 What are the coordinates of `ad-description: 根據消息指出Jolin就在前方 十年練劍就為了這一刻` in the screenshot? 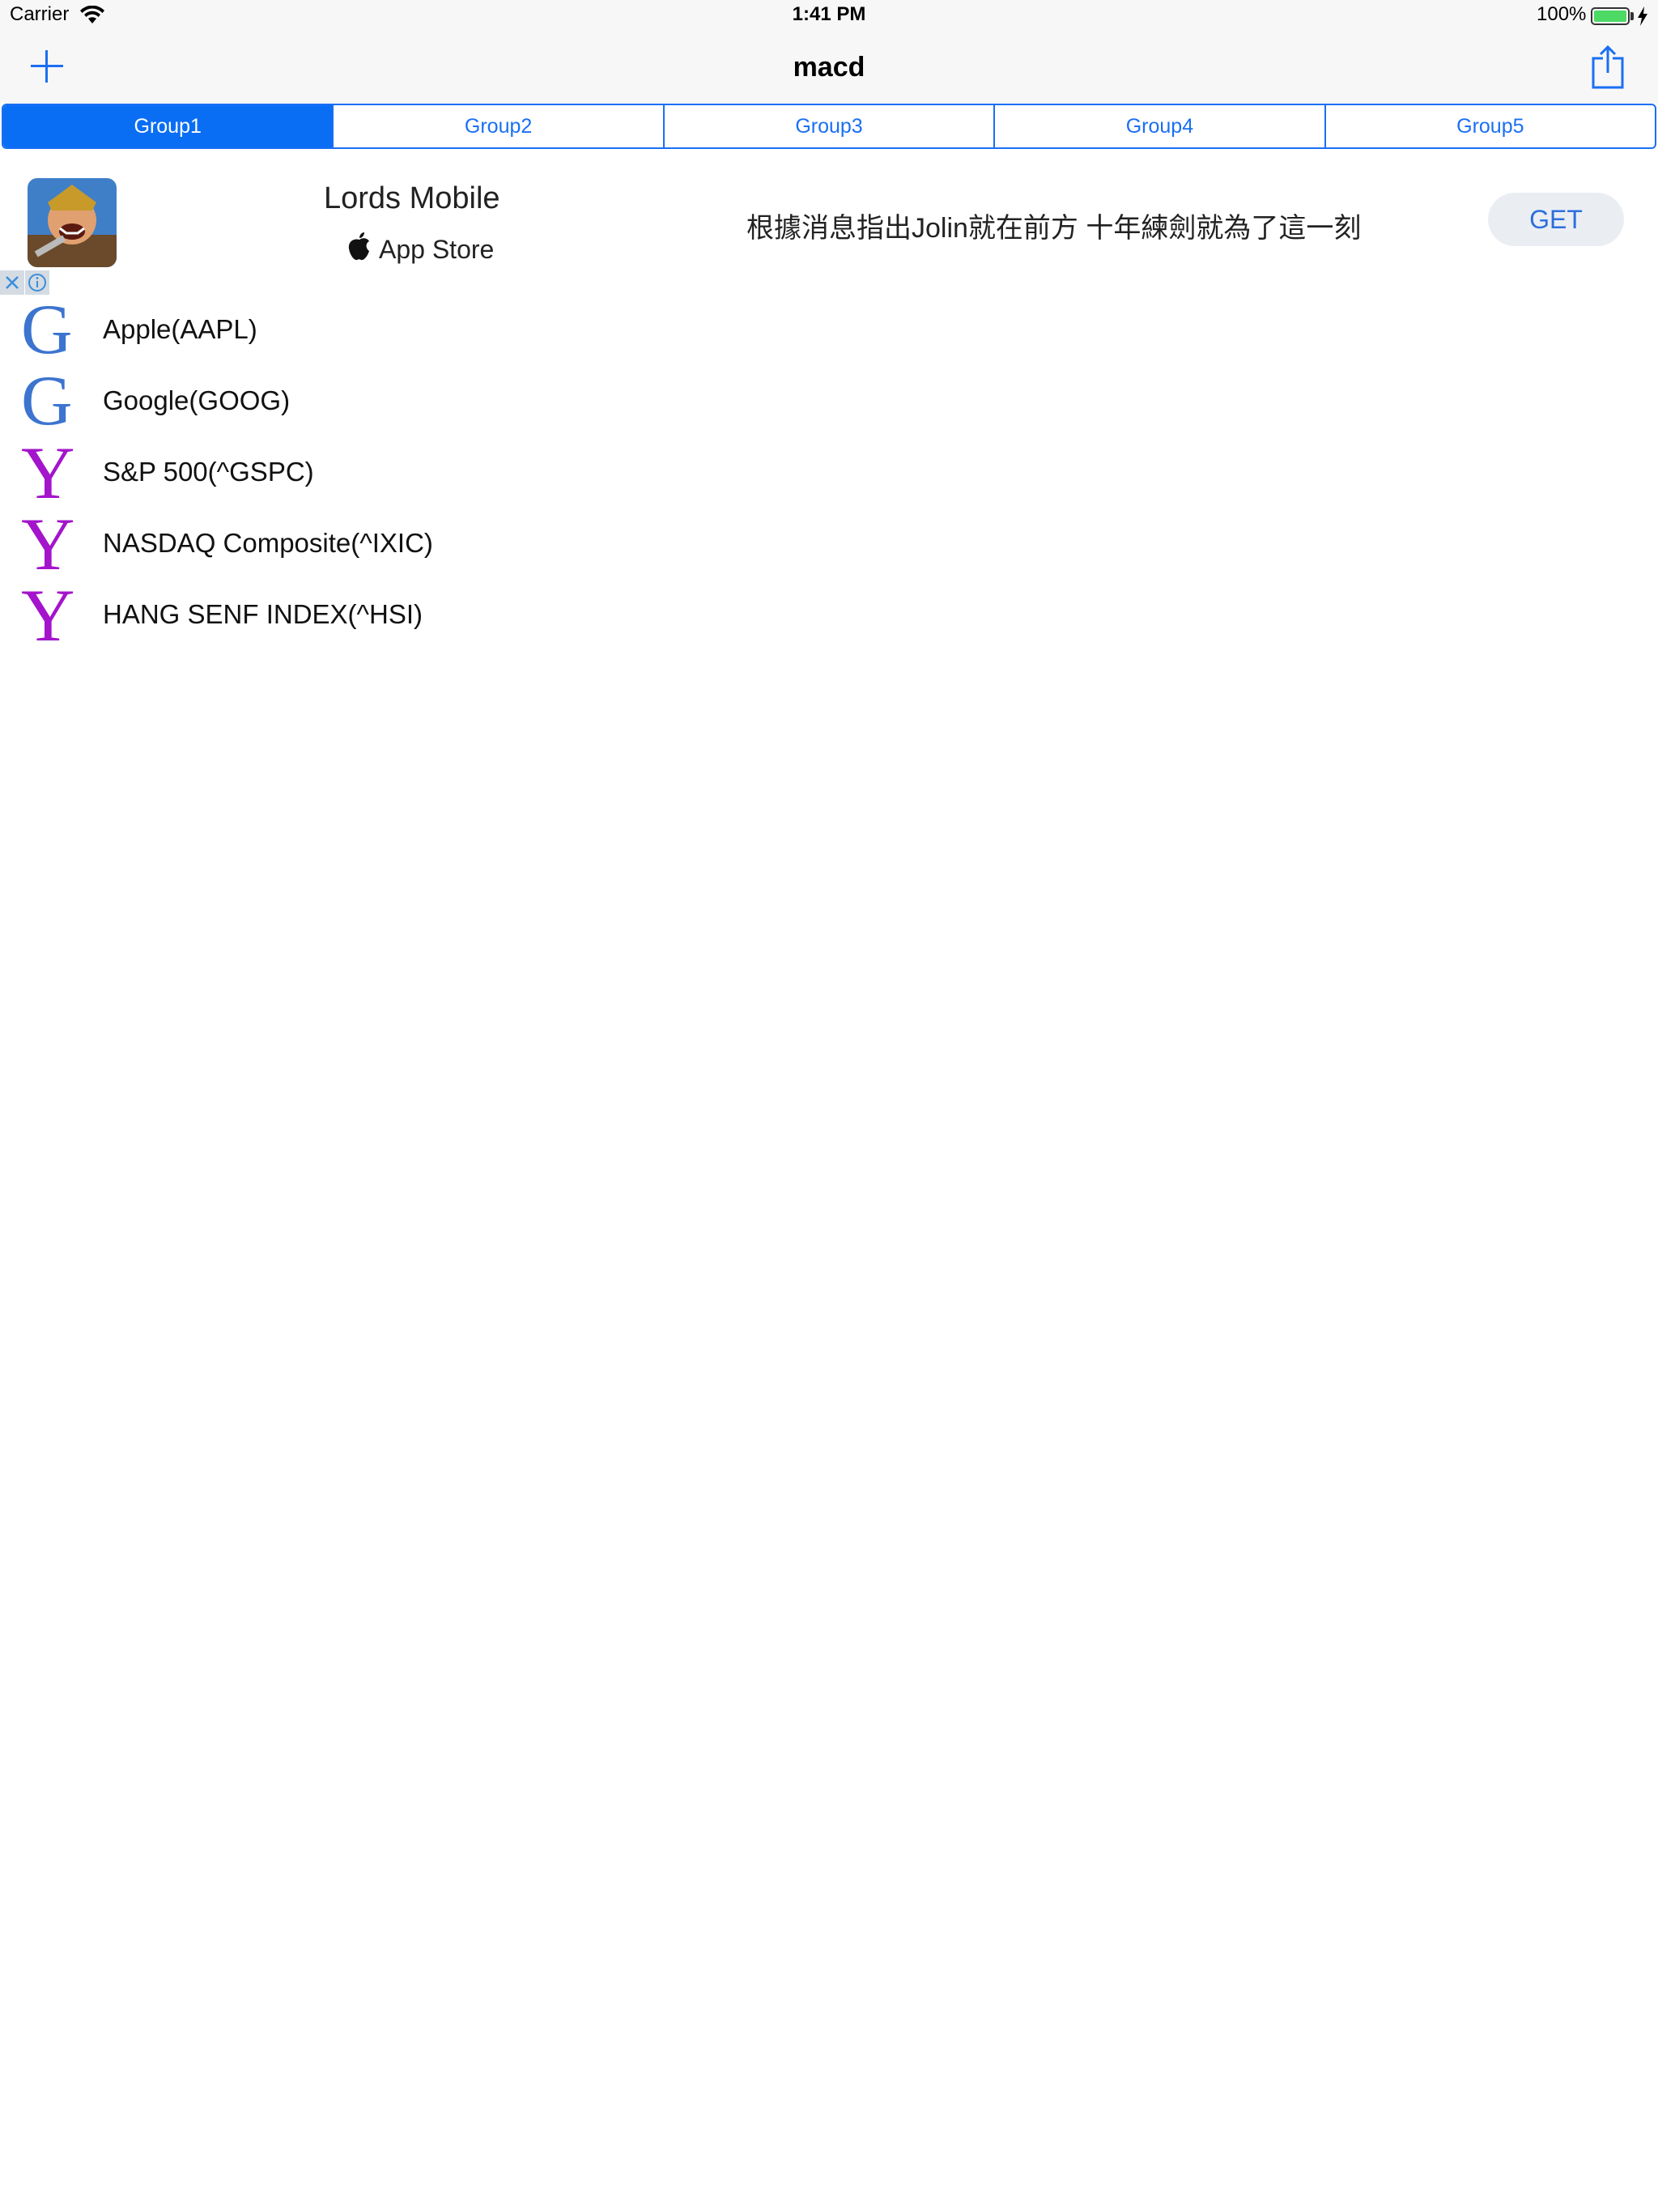 It's located at (1054, 229).